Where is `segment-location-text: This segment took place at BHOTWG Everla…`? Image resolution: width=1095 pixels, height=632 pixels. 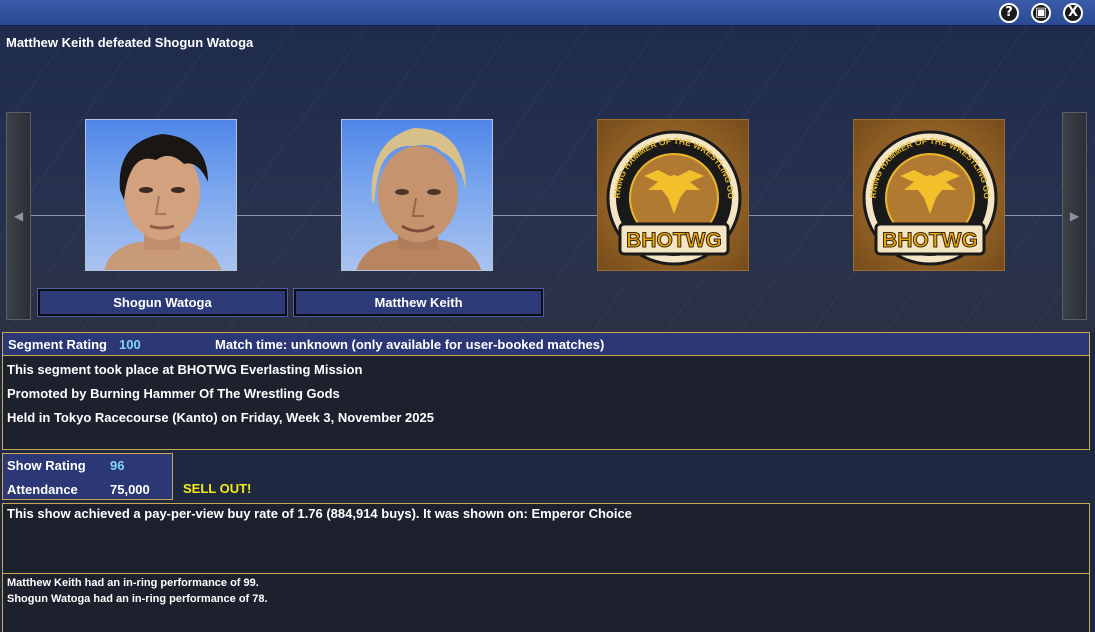
segment-location-text: This segment took place at BHOTWG Everla… is located at coordinates (185, 369).